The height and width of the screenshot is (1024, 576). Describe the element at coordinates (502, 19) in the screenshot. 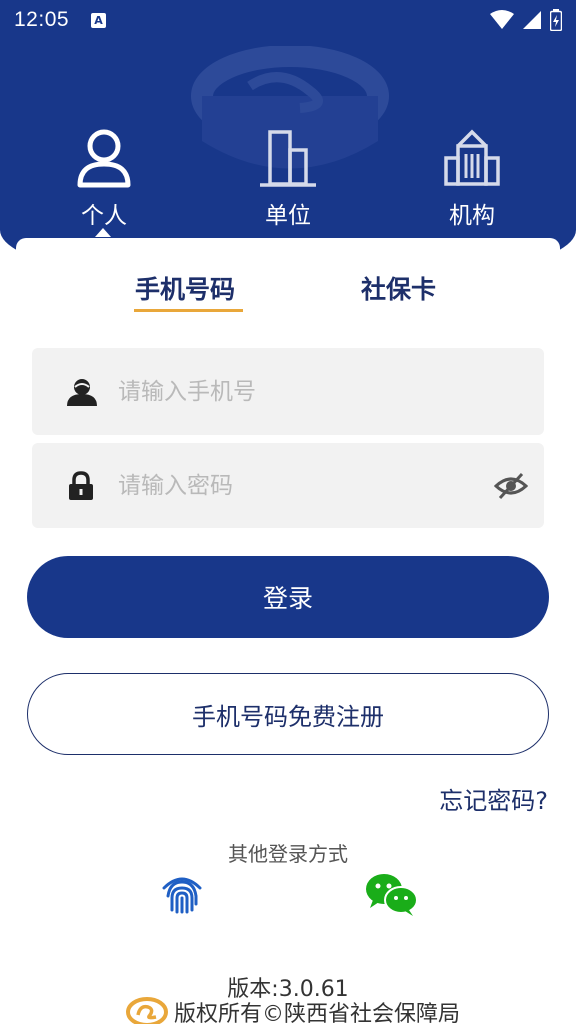

I see `wifi-icon` at that location.